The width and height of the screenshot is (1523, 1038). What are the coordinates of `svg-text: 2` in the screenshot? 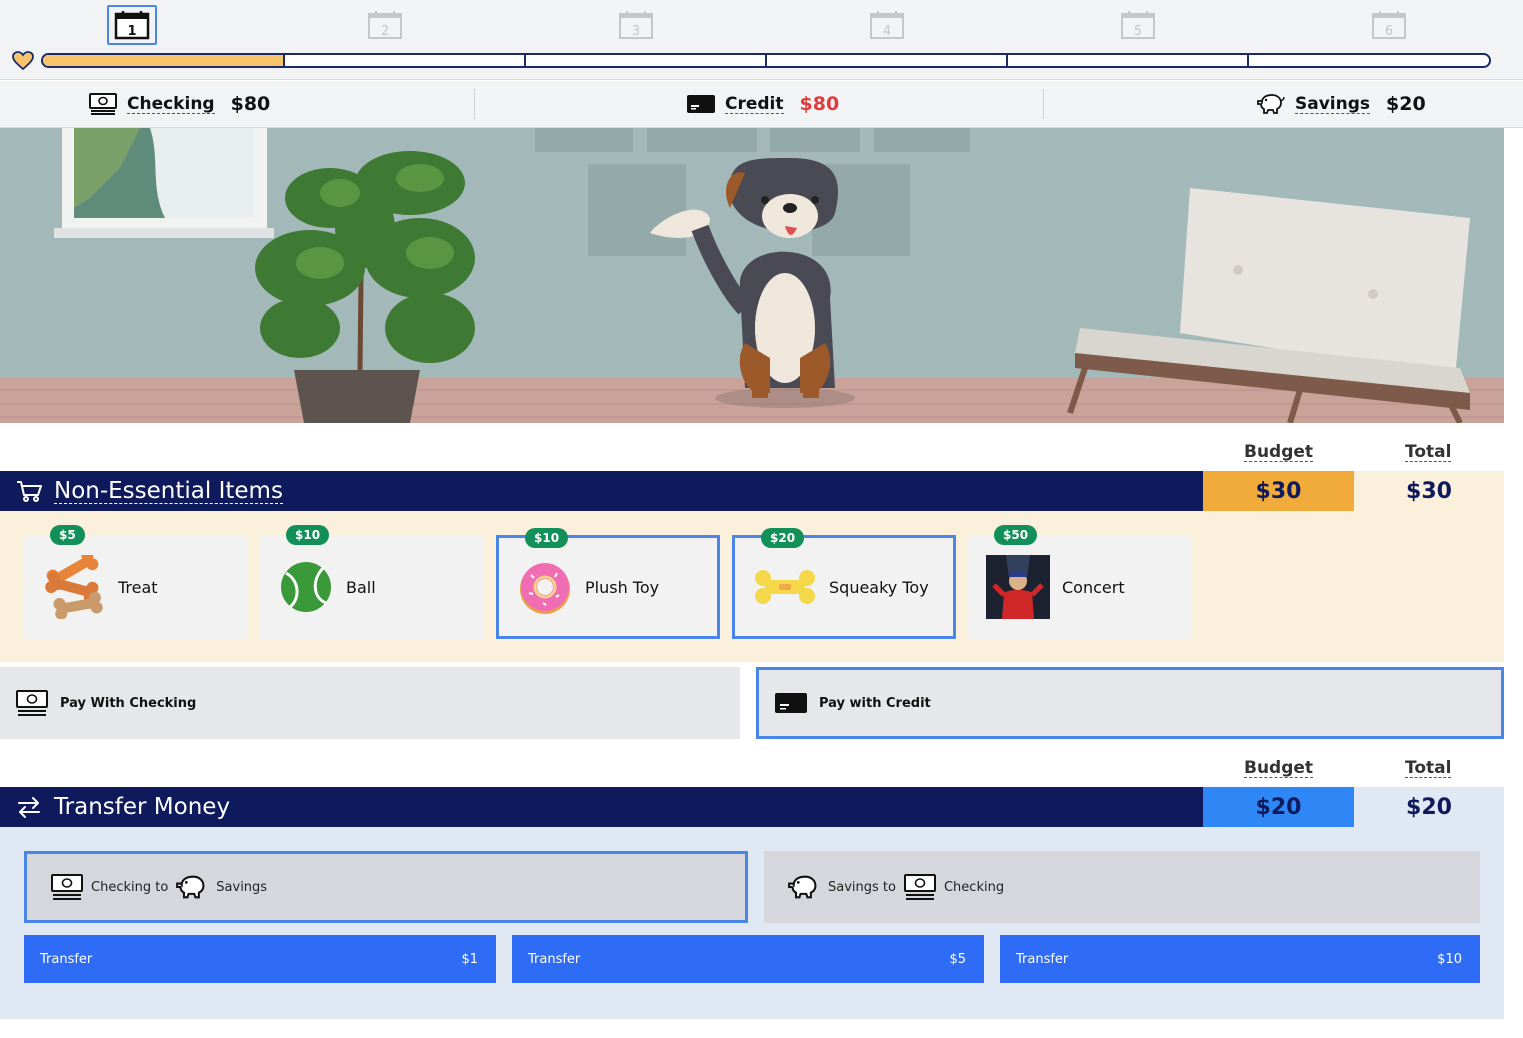 It's located at (385, 31).